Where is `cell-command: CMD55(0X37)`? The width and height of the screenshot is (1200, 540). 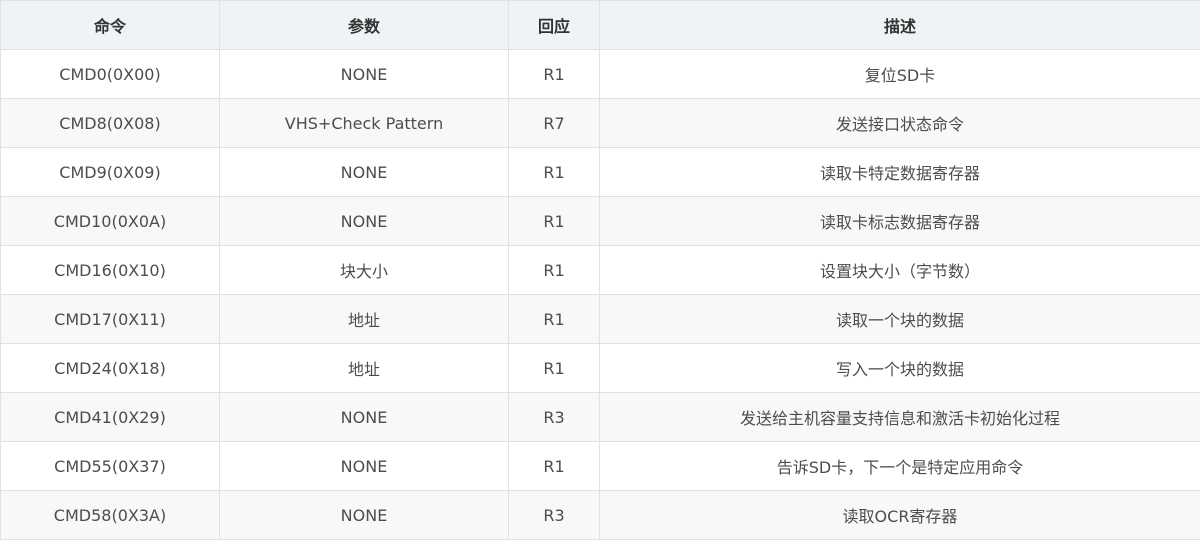 cell-command: CMD55(0X37) is located at coordinates (110, 466).